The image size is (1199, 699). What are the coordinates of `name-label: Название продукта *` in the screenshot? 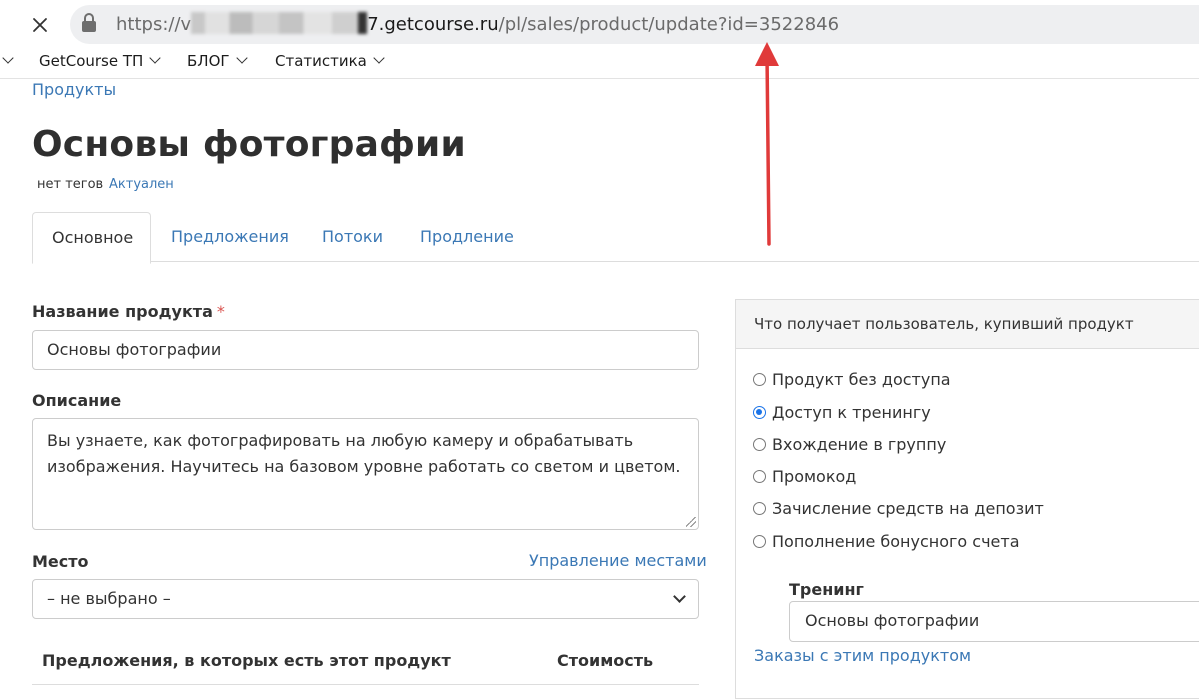 It's located at (128, 311).